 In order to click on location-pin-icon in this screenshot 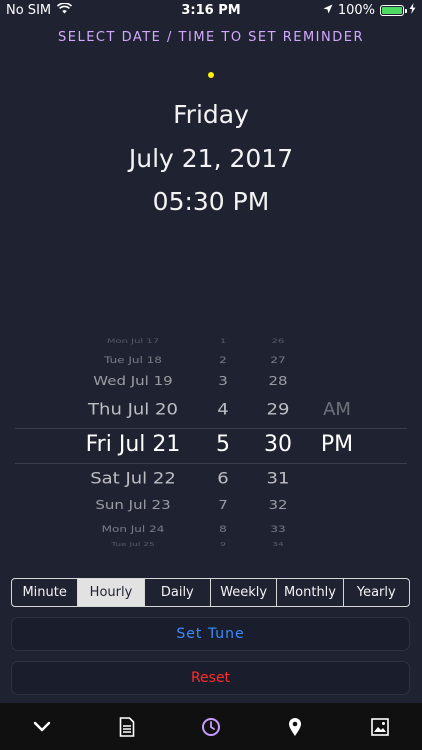, I will do `click(295, 727)`.